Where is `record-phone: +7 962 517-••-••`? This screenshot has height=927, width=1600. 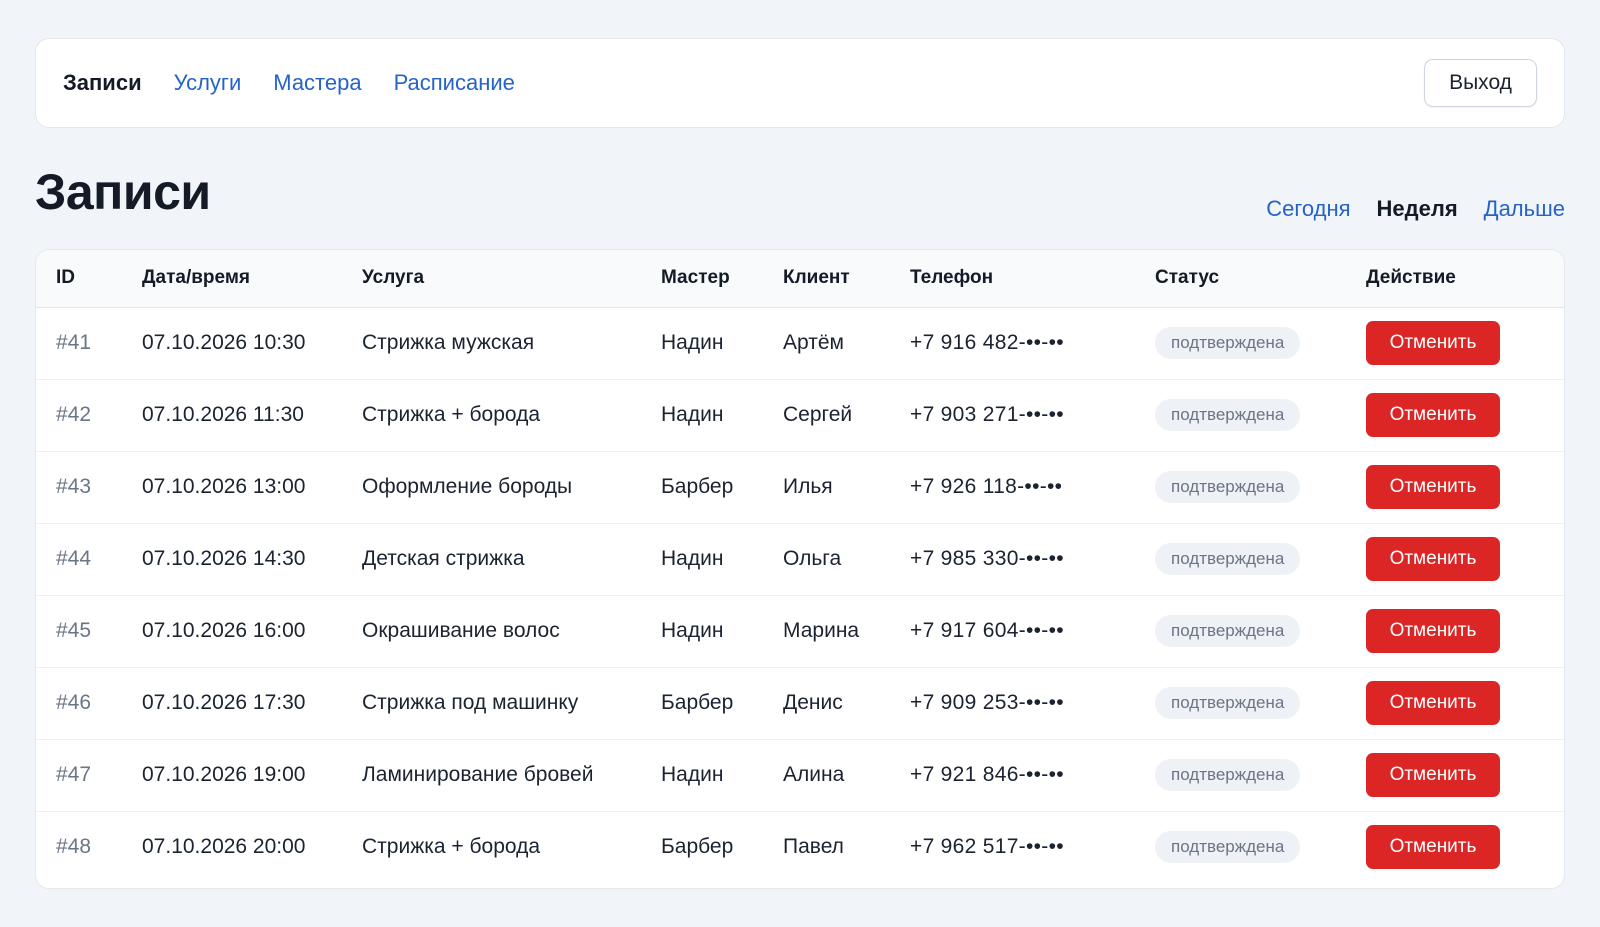
record-phone: +7 962 517-••-•• is located at coordinates (1012, 846).